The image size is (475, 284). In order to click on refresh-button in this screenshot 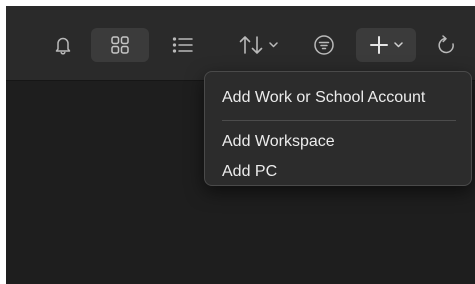, I will do `click(447, 45)`.